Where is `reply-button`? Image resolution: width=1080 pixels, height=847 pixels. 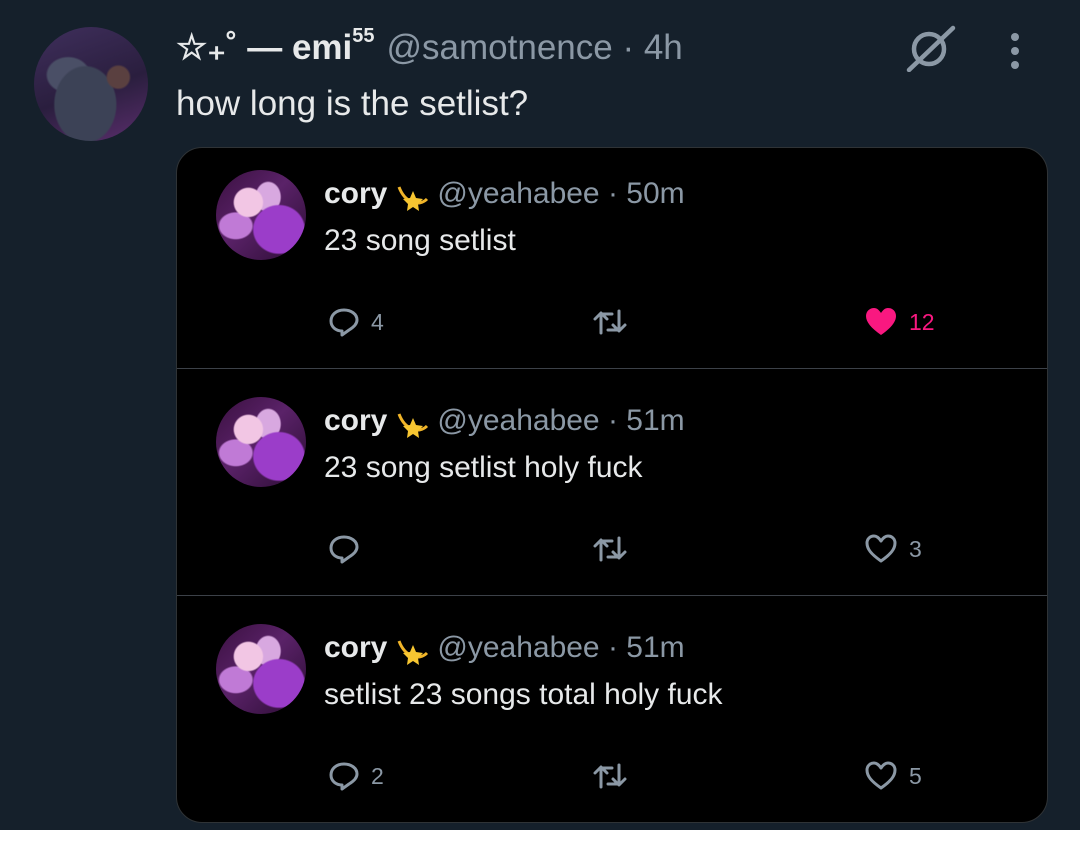
reply-button is located at coordinates (349, 549).